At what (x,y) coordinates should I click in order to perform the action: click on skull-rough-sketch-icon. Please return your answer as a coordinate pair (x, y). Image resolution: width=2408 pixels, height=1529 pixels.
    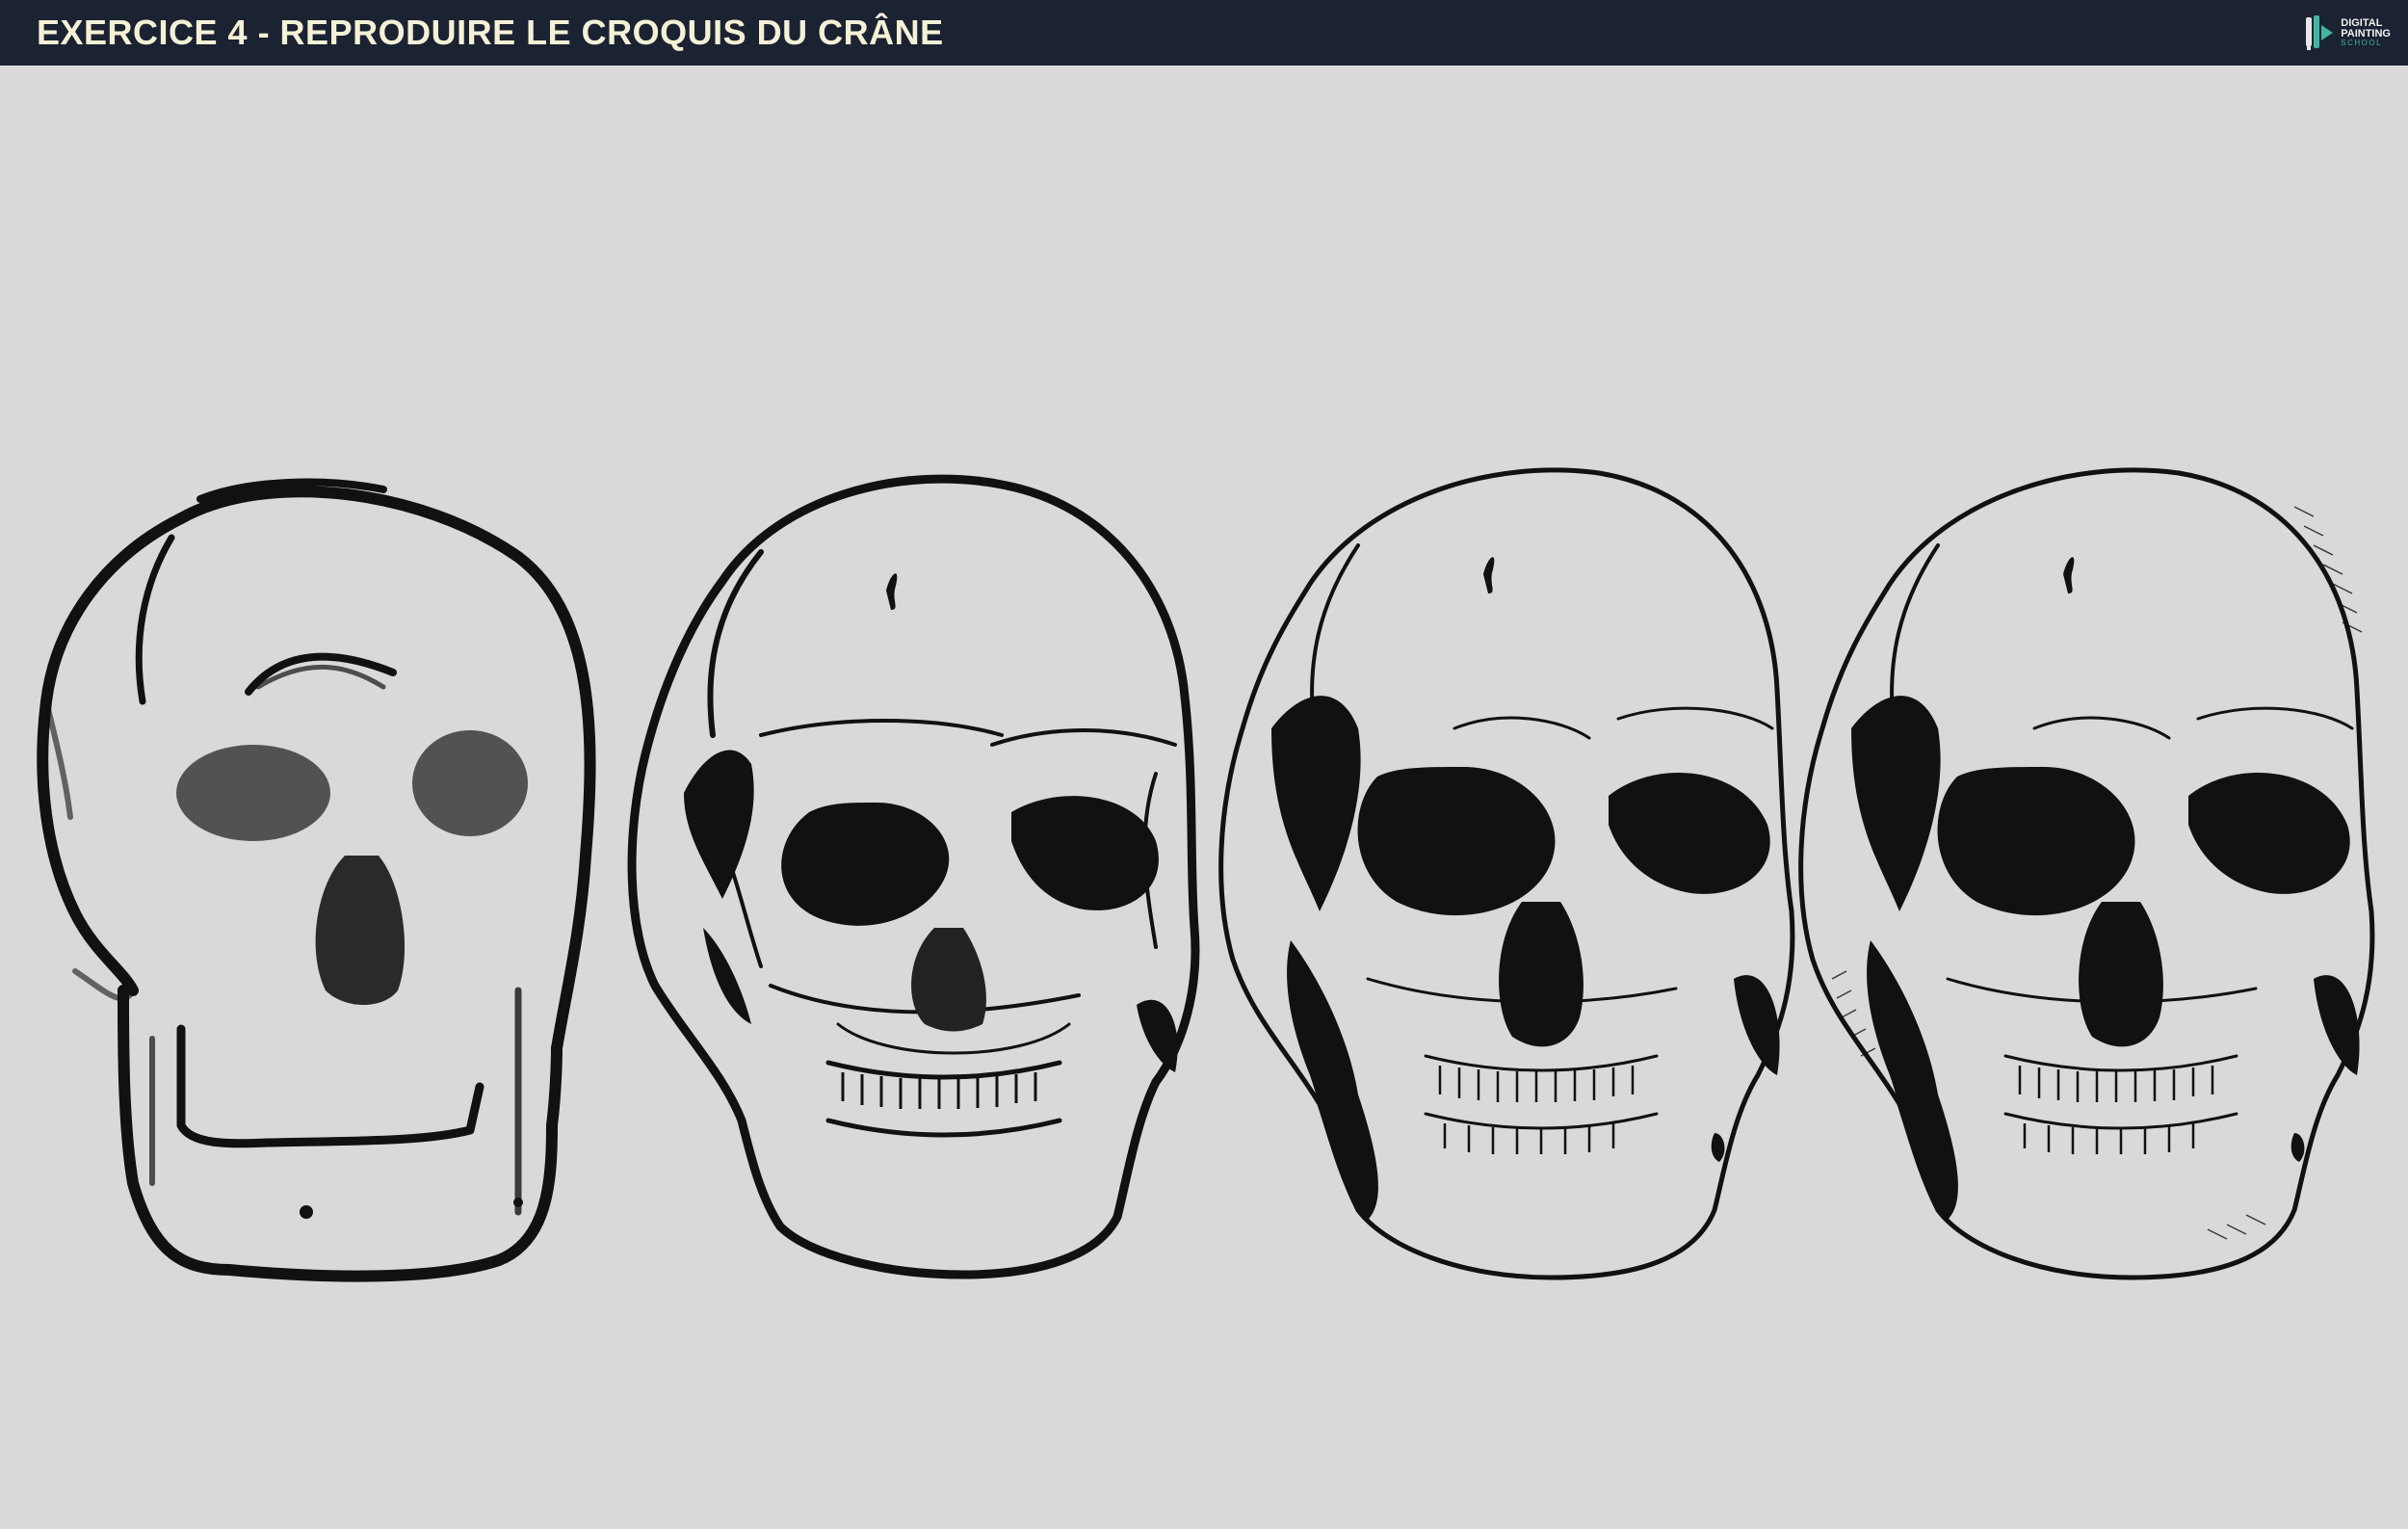
    Looking at the image, I should click on (316, 885).